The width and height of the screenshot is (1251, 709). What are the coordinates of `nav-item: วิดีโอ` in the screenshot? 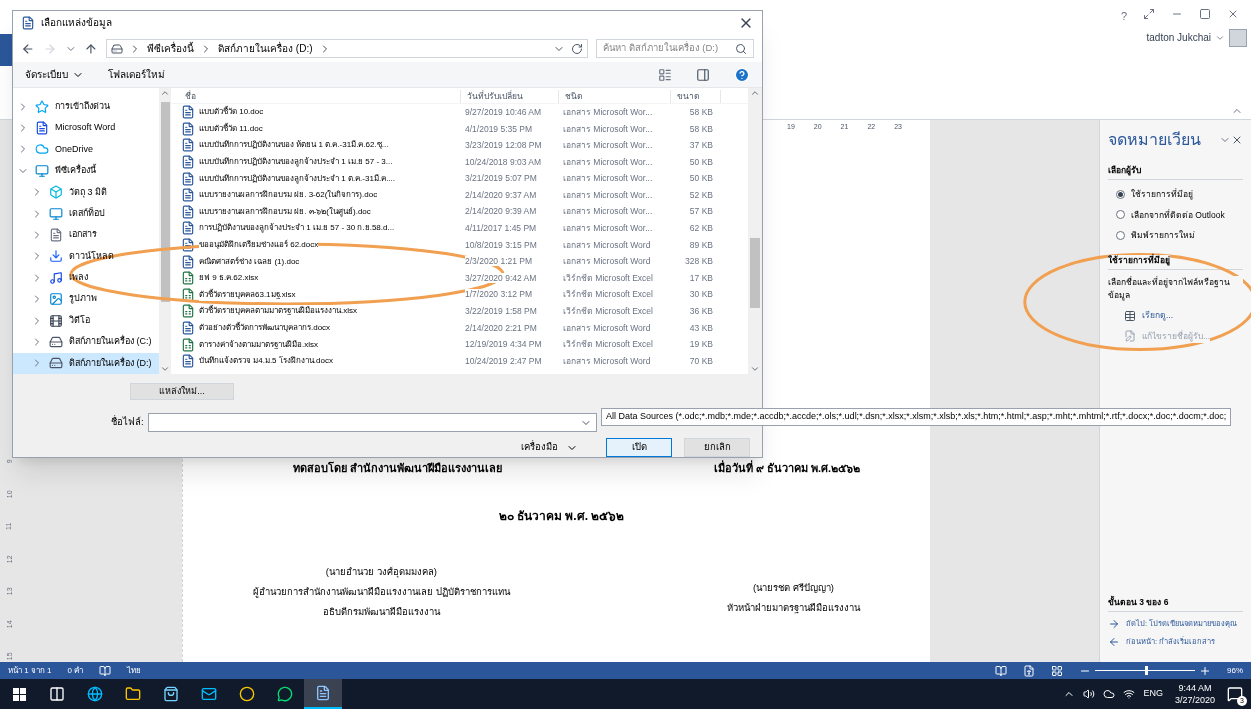 It's located at (86, 320).